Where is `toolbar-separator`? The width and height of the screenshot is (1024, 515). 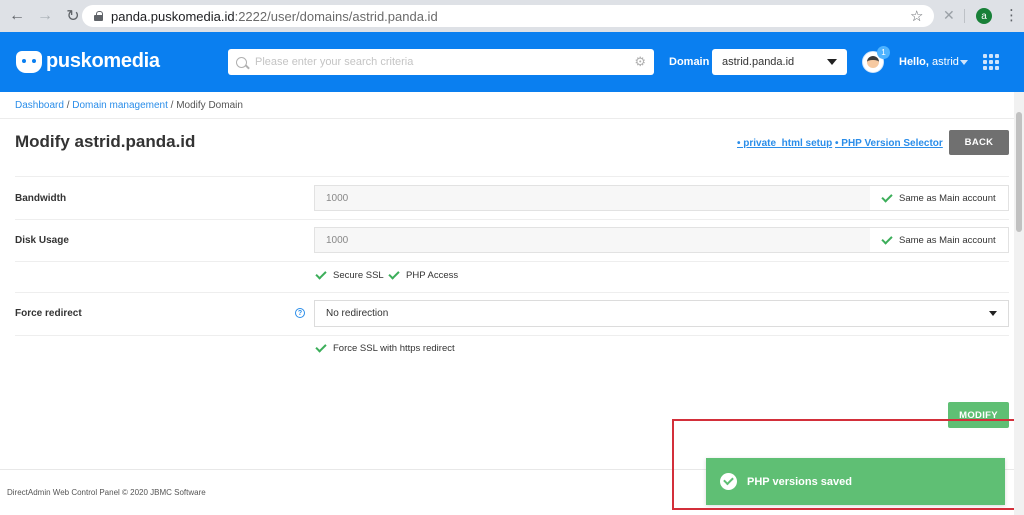
toolbar-separator is located at coordinates (964, 16).